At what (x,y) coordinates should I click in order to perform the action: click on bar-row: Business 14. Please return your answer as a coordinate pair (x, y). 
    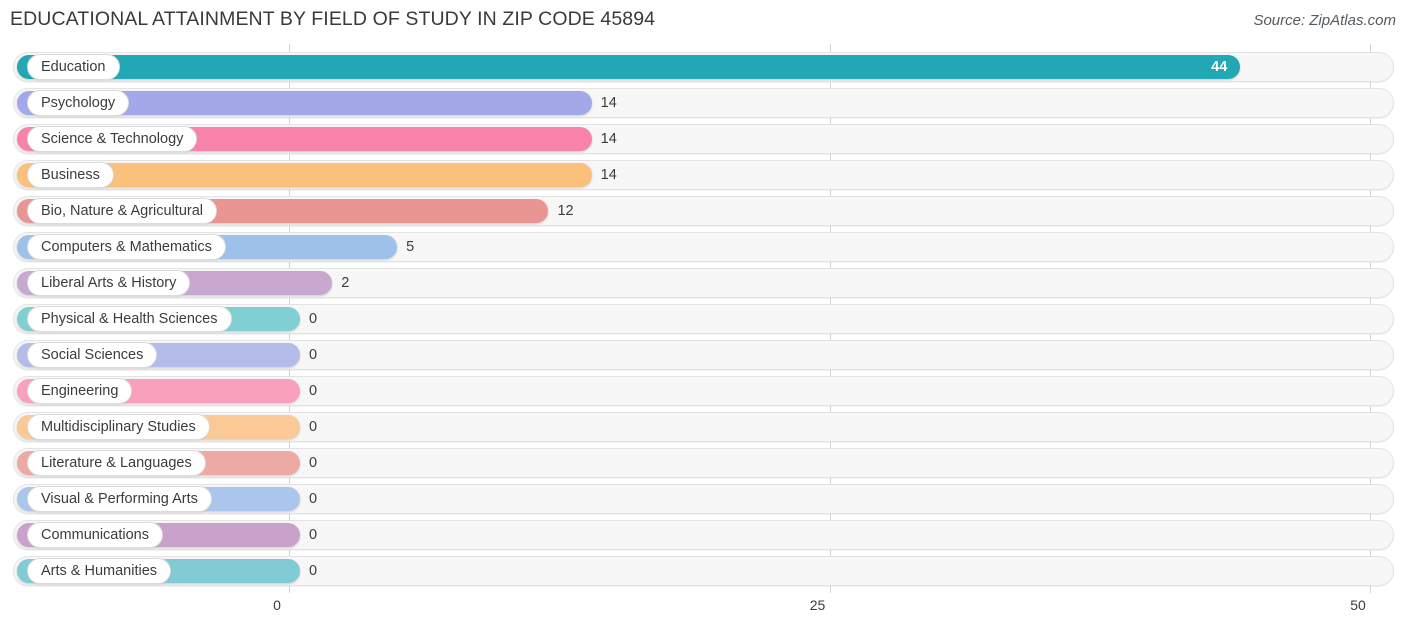
    Looking at the image, I should click on (703, 175).